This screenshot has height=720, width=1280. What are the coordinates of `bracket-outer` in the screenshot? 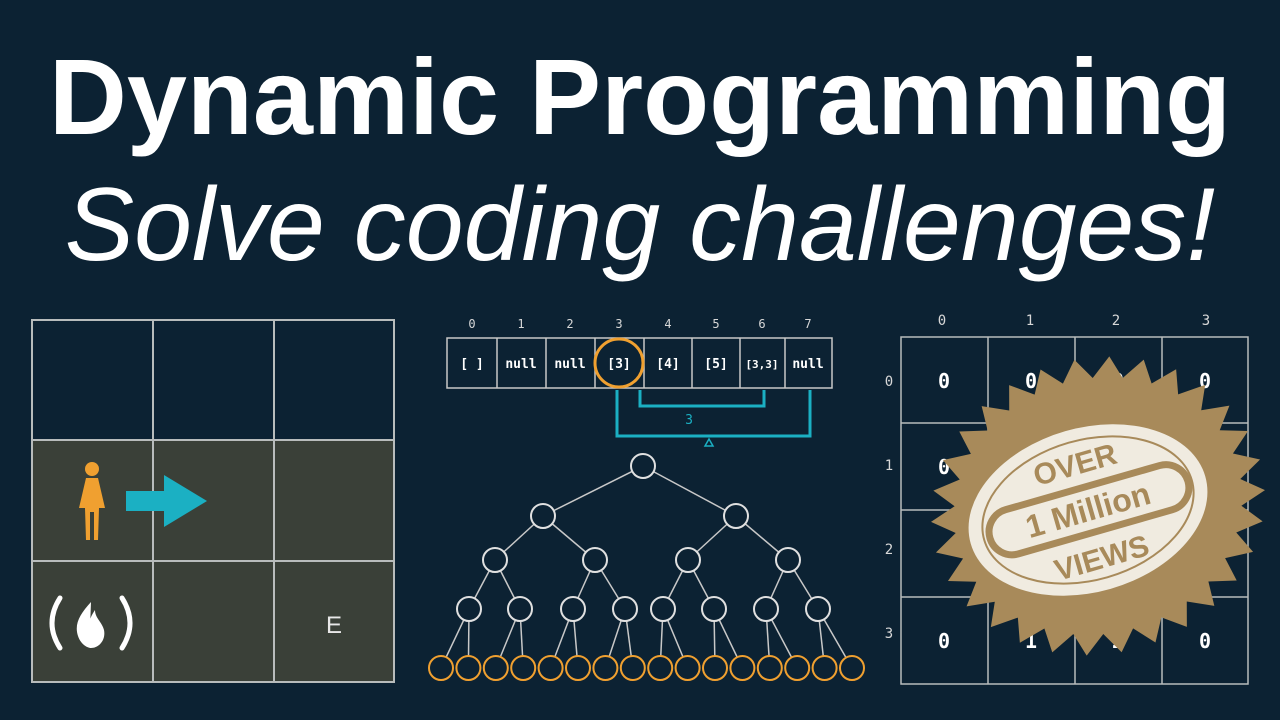 It's located at (713, 414).